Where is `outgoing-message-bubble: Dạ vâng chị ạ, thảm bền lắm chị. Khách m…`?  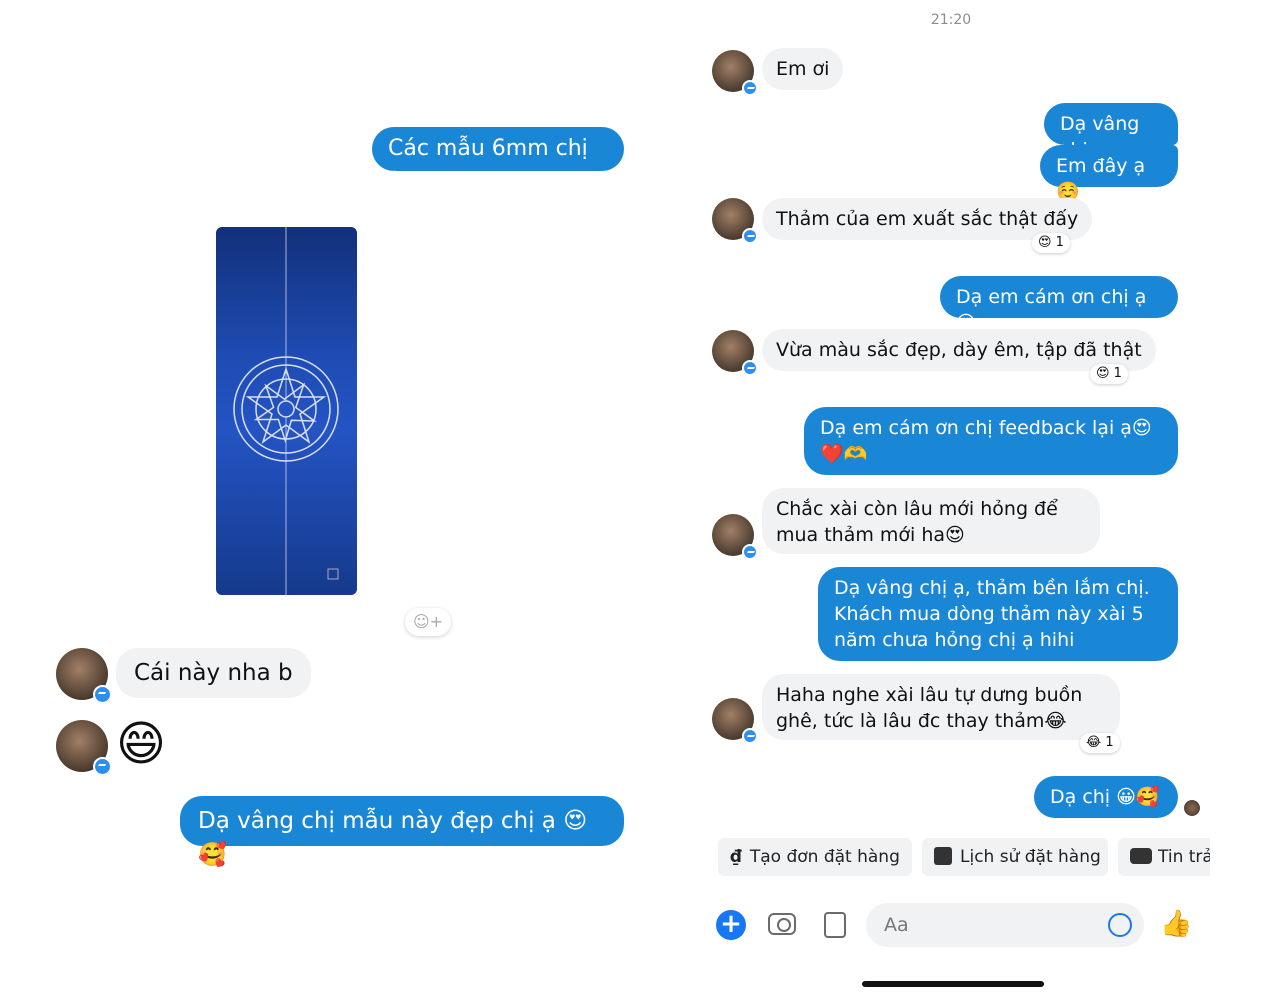 outgoing-message-bubble: Dạ vâng chị ạ, thảm bền lắm chị. Khách m… is located at coordinates (998, 614).